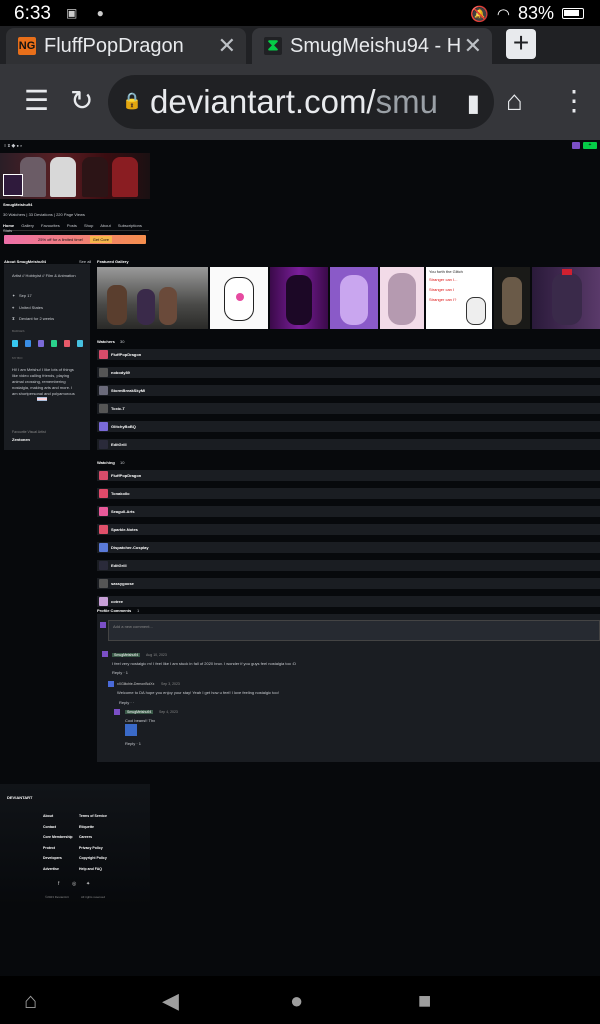 The image size is (600, 1024). Describe the element at coordinates (17, 204) in the screenshot. I see `username: SmugMeishu94` at that location.